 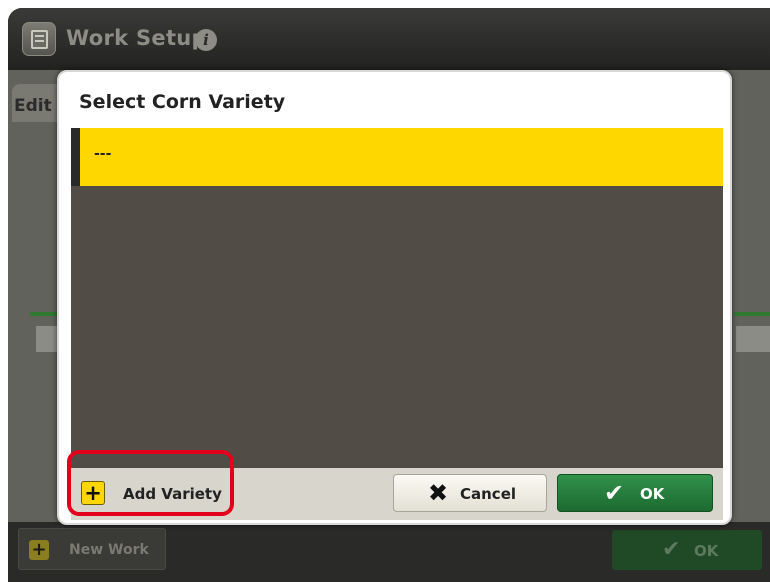 I want to click on ok-label: OK, so click(x=652, y=494).